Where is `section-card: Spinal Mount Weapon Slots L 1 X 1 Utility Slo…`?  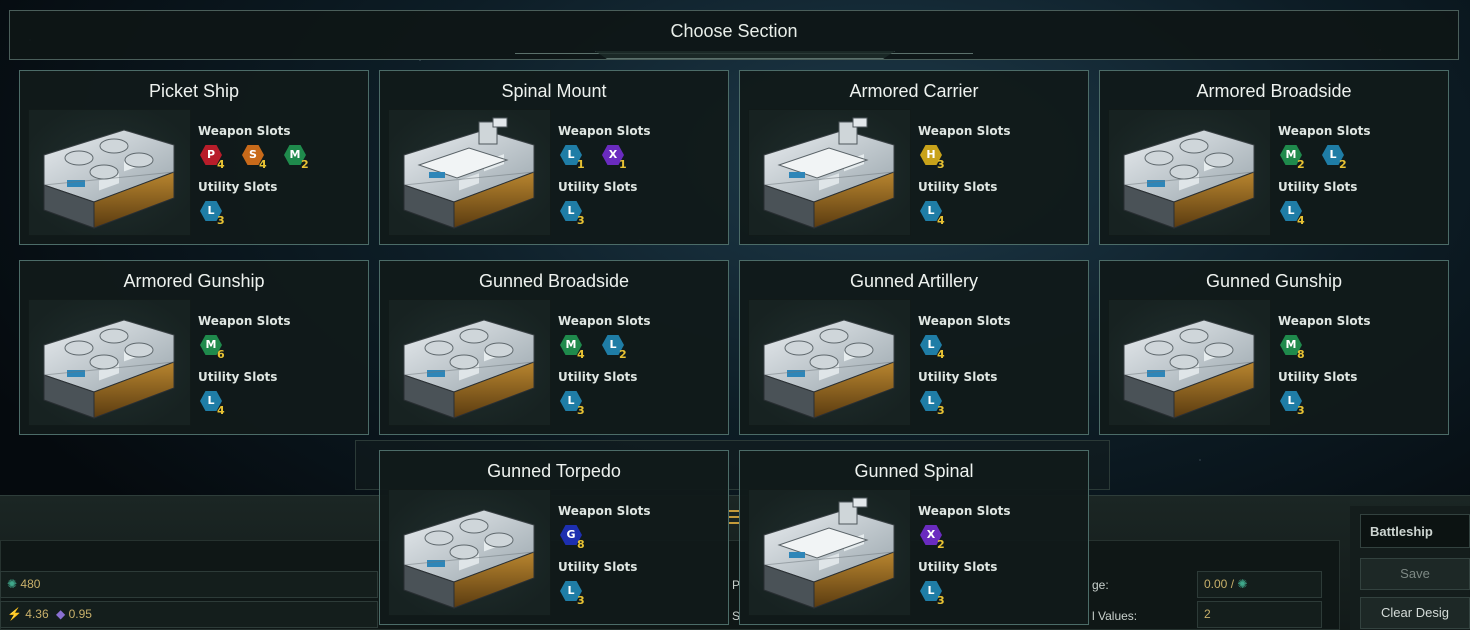 section-card: Spinal Mount Weapon Slots L 1 X 1 Utility Slo… is located at coordinates (554, 157).